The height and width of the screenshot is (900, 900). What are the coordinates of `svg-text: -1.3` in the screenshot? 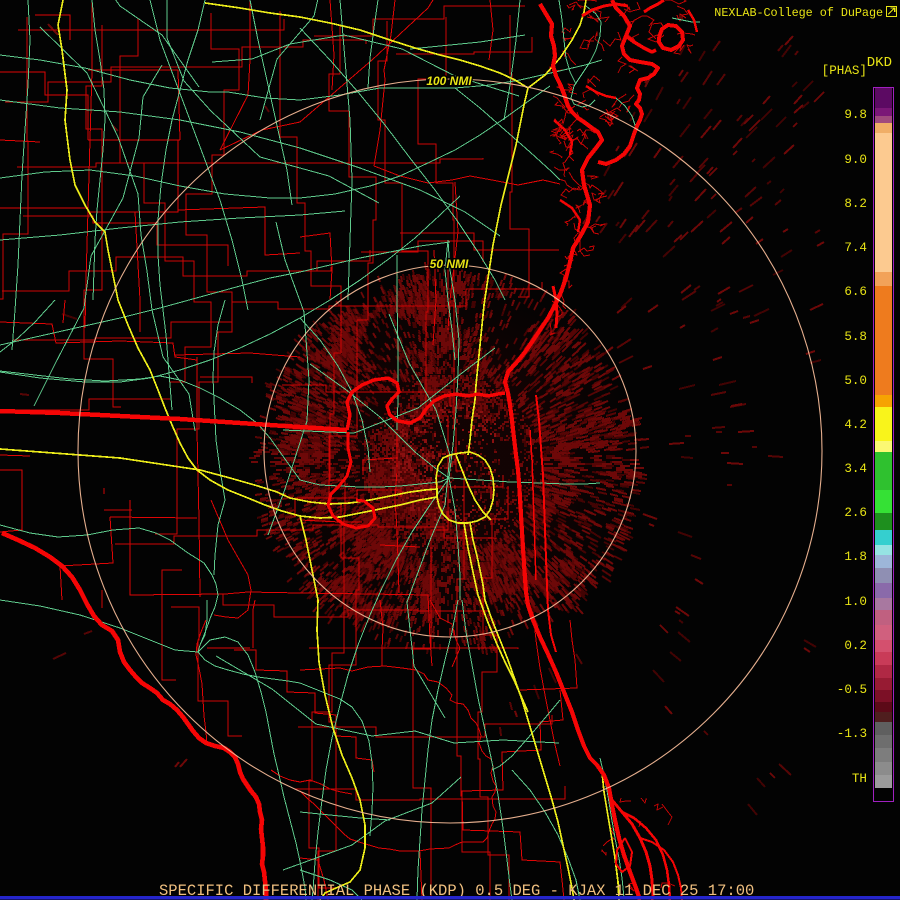 It's located at (852, 734).